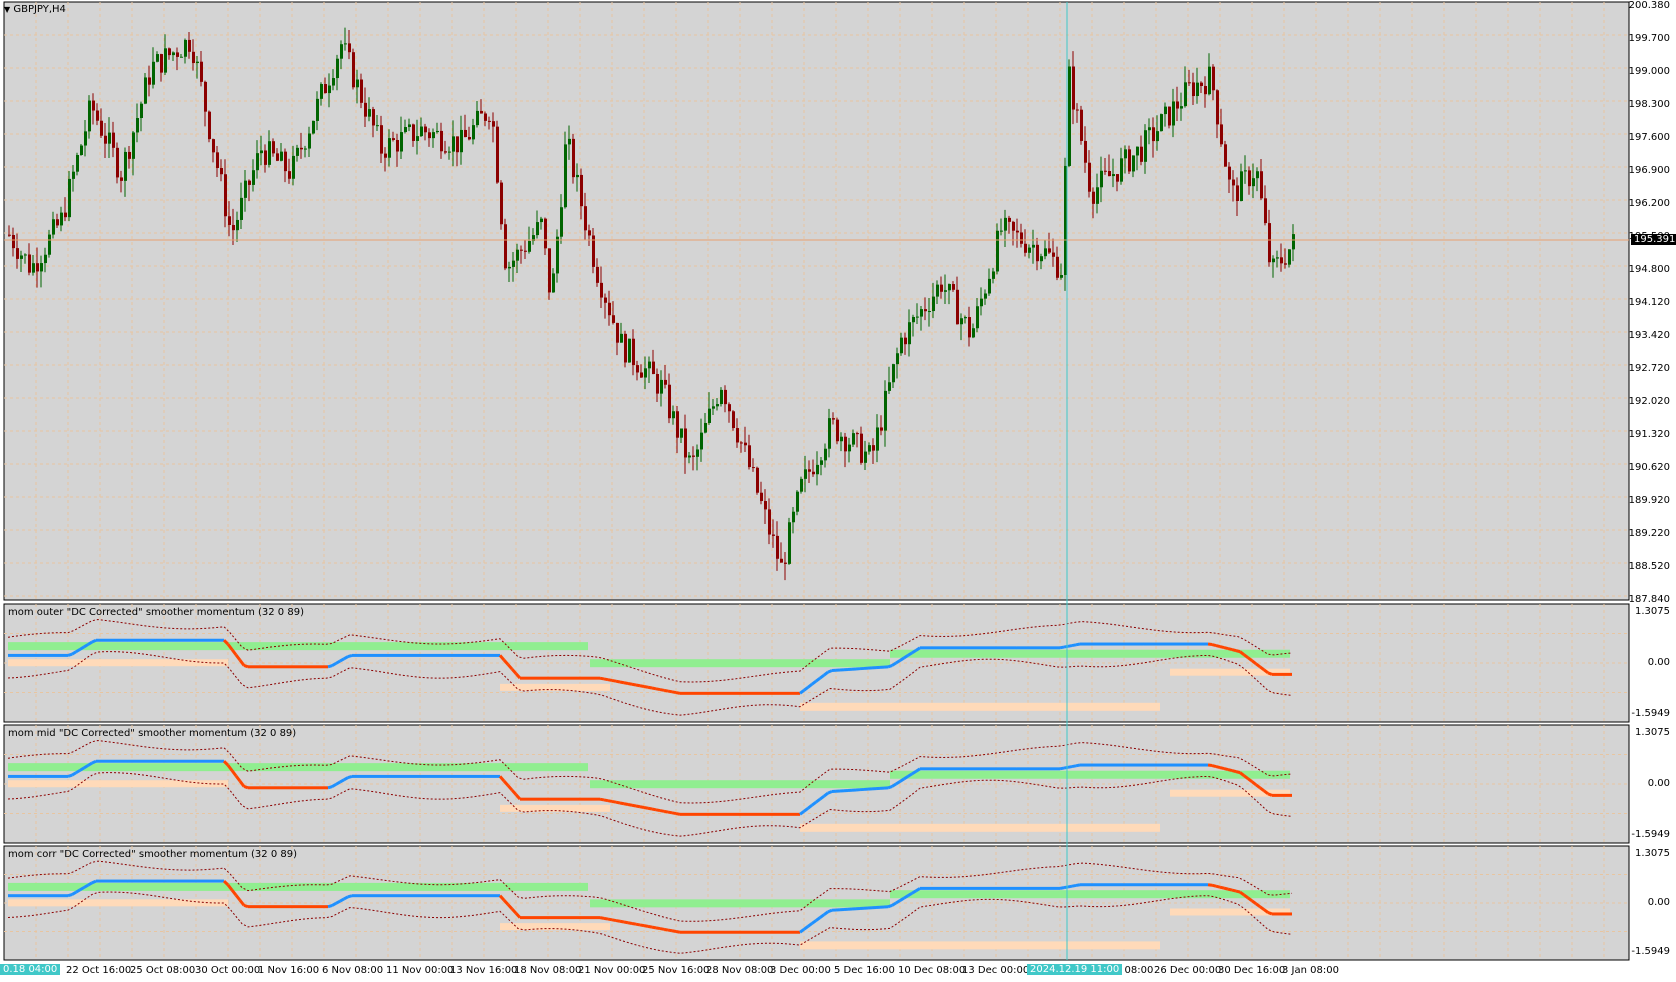 The width and height of the screenshot is (1676, 982). What do you see at coordinates (1649, 269) in the screenshot?
I see `price-axis-label: 194.800` at bounding box center [1649, 269].